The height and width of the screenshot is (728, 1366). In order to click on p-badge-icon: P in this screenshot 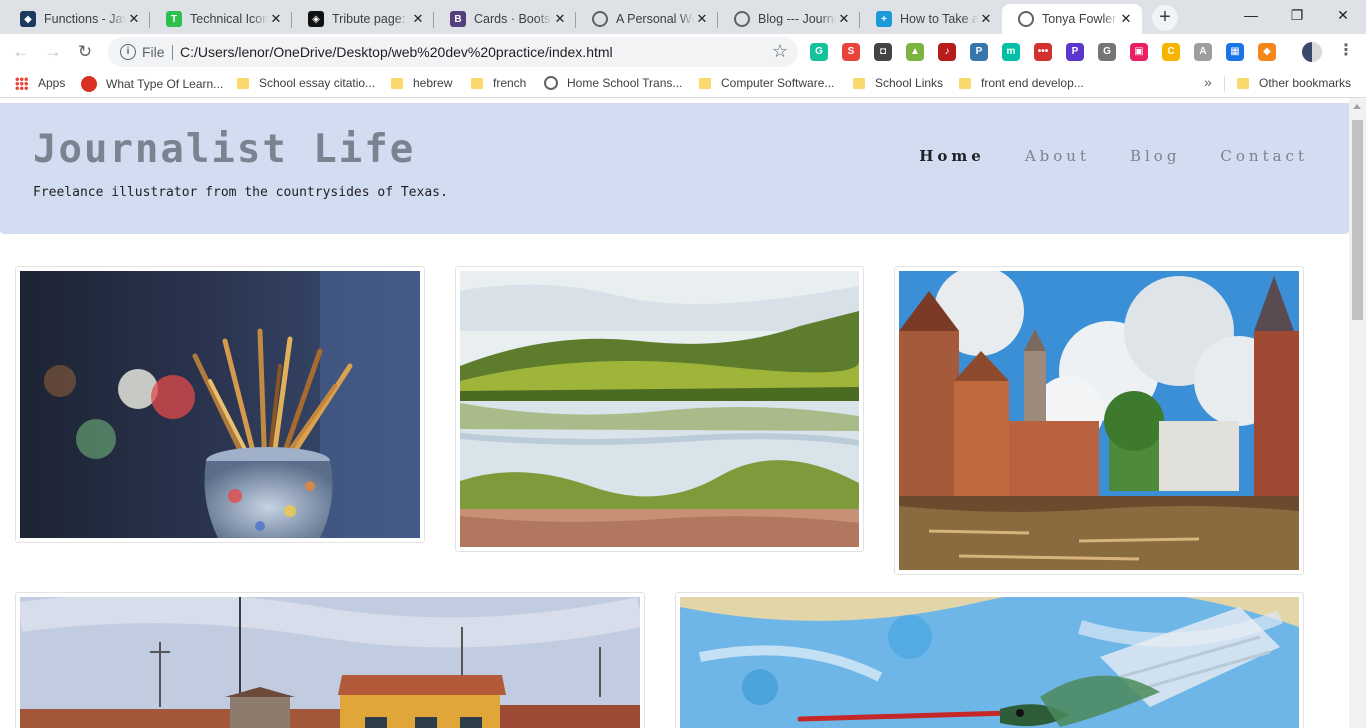, I will do `click(1075, 52)`.